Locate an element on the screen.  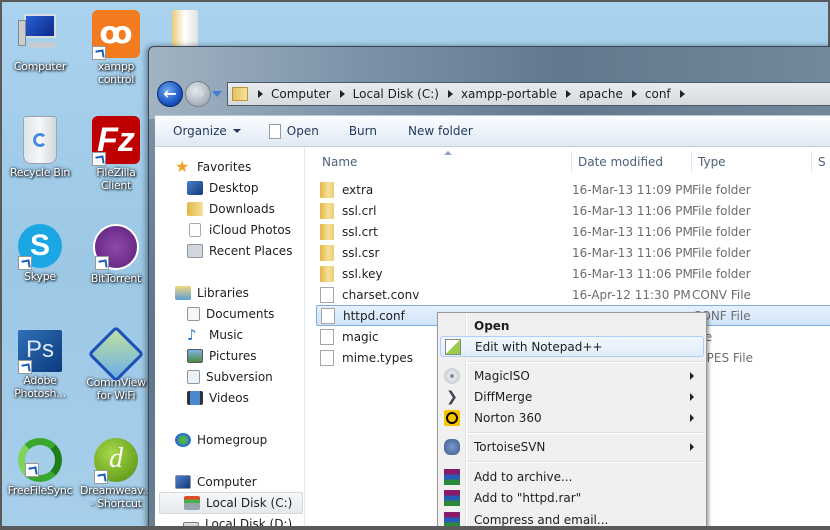
nav-label: Local Disk (C:) is located at coordinates (249, 503).